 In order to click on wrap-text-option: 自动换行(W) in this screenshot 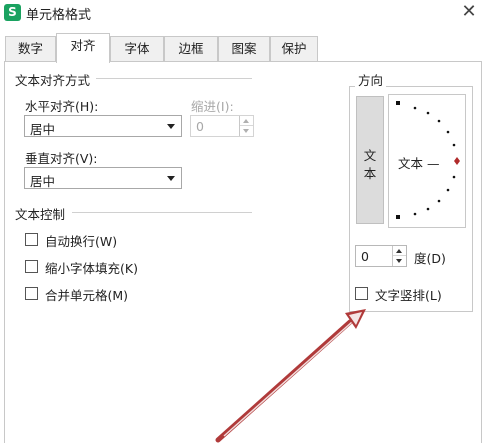, I will do `click(90, 240)`.